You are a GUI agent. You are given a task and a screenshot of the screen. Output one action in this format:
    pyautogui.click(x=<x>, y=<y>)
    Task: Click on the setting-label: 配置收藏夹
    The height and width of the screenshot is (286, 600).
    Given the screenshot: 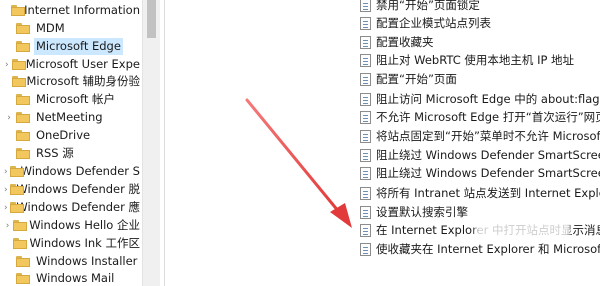 What is the action you would take?
    pyautogui.click(x=405, y=42)
    